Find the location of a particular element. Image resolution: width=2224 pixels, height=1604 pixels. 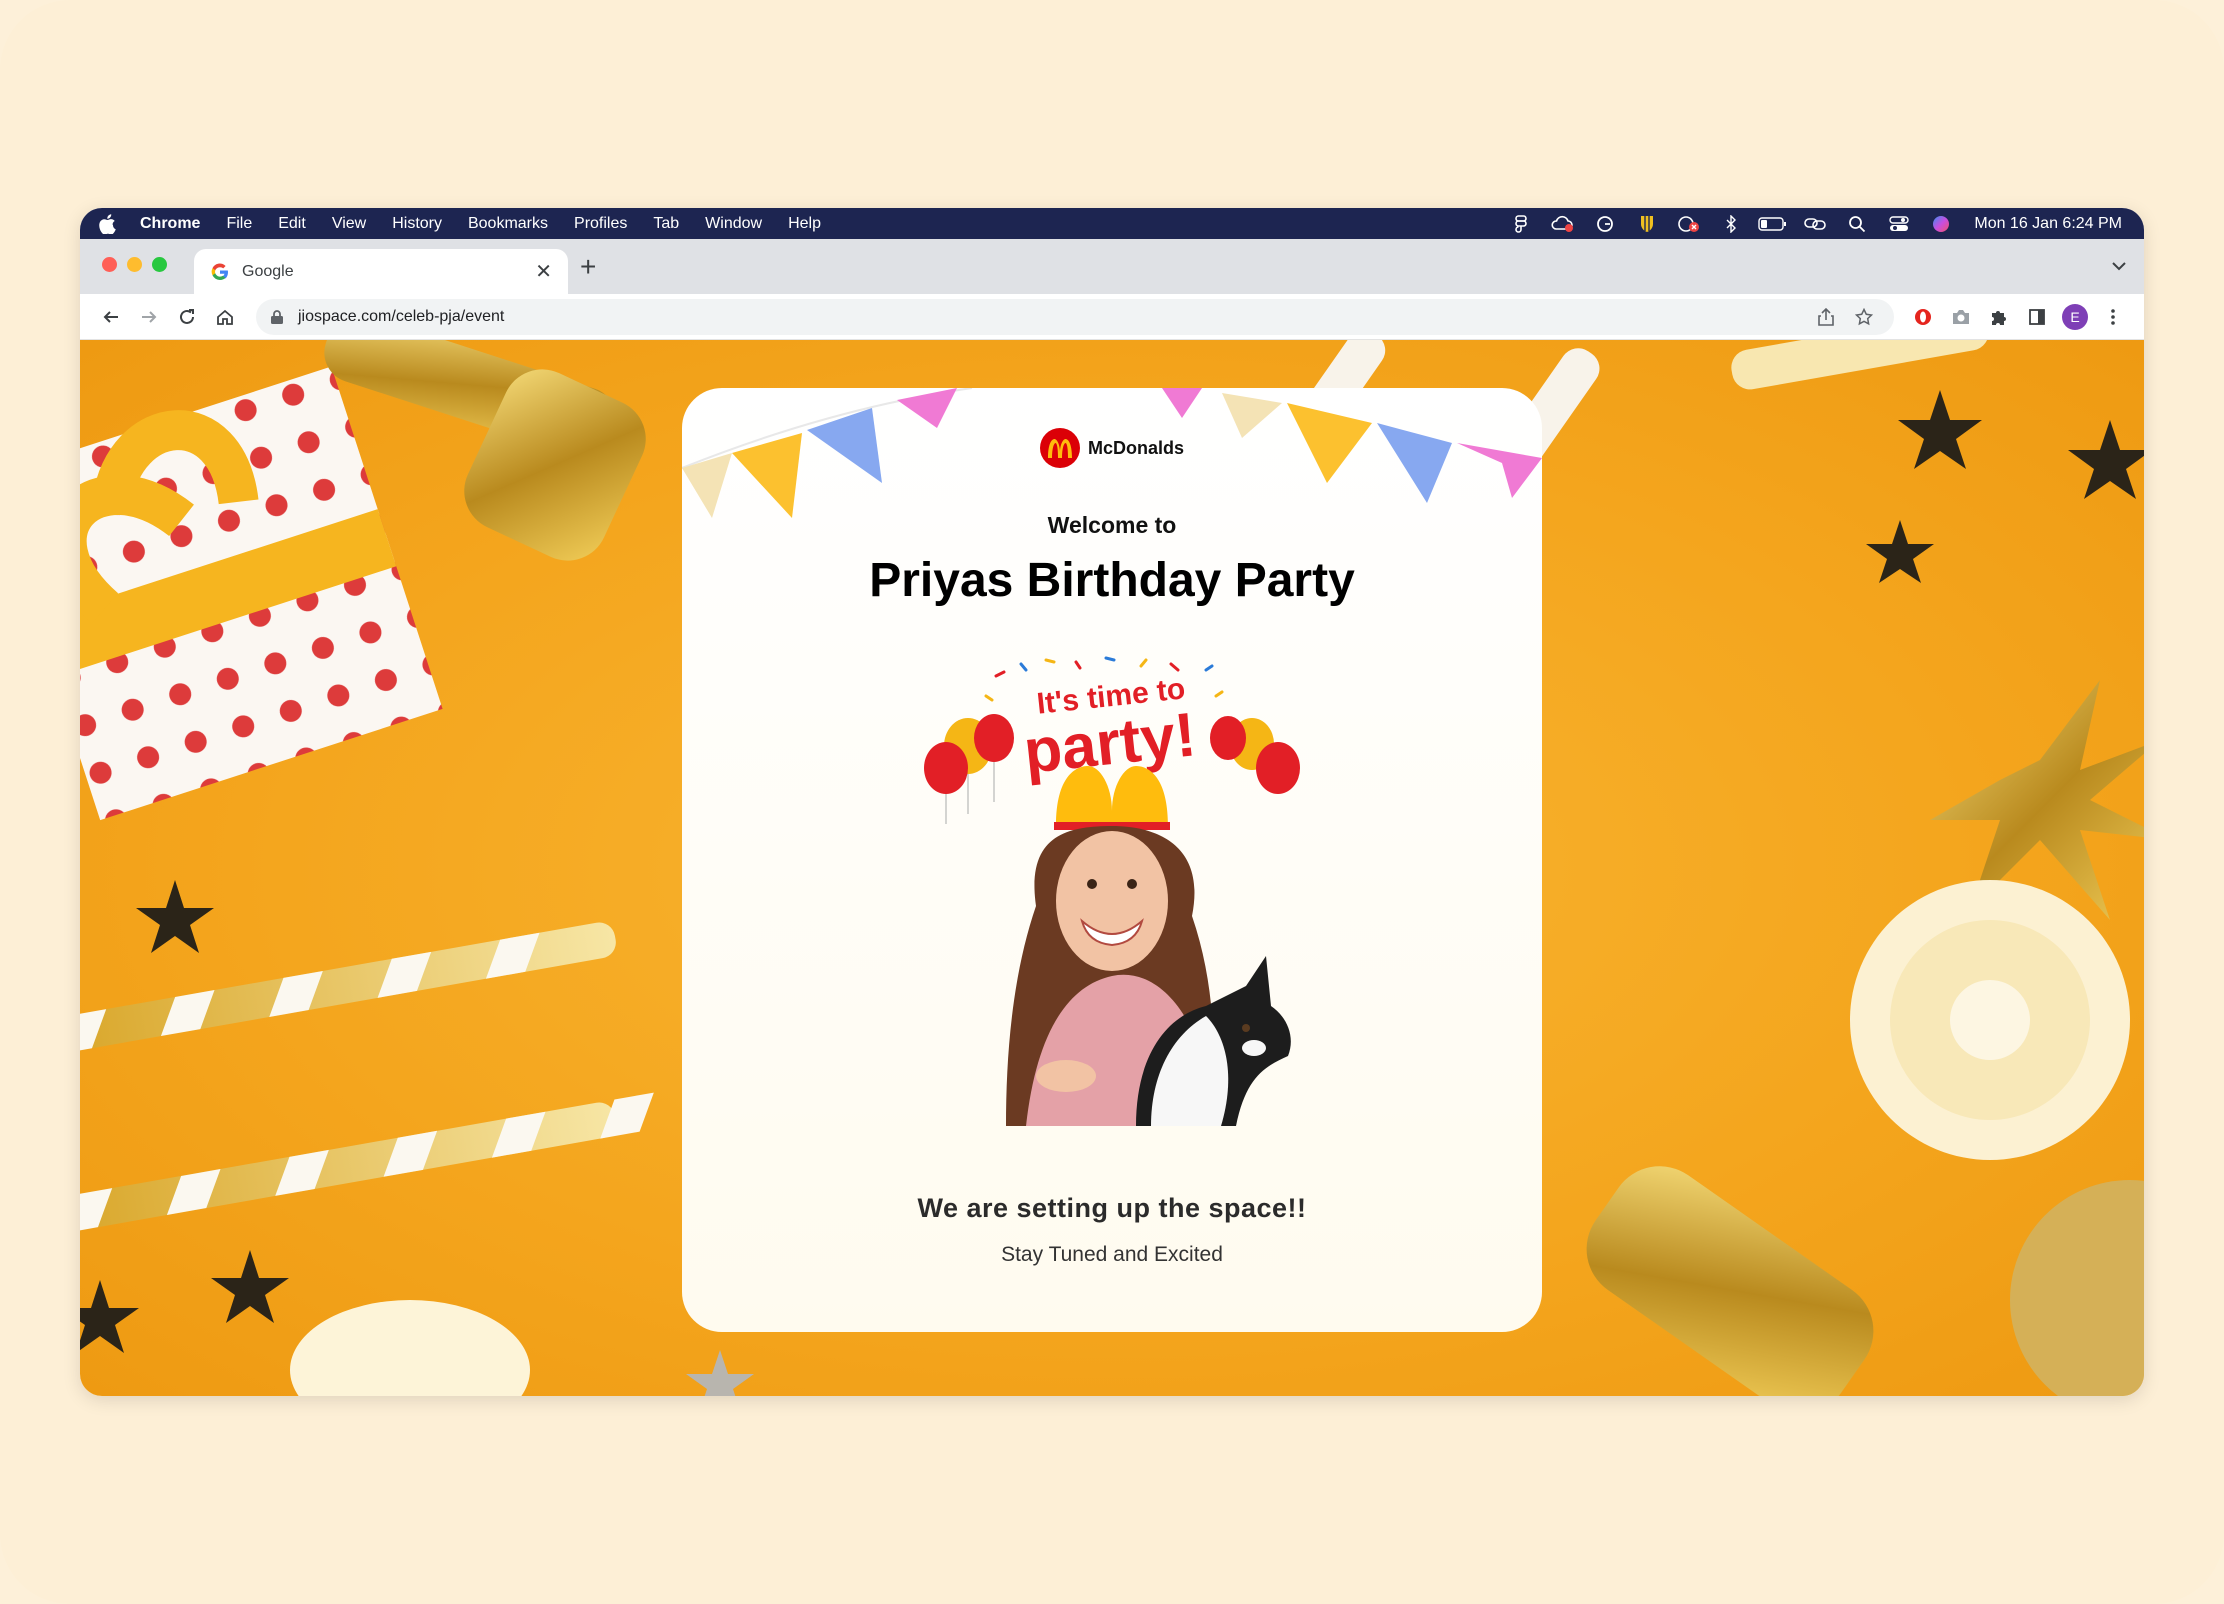

bluetooth-icon is located at coordinates (1731, 224).